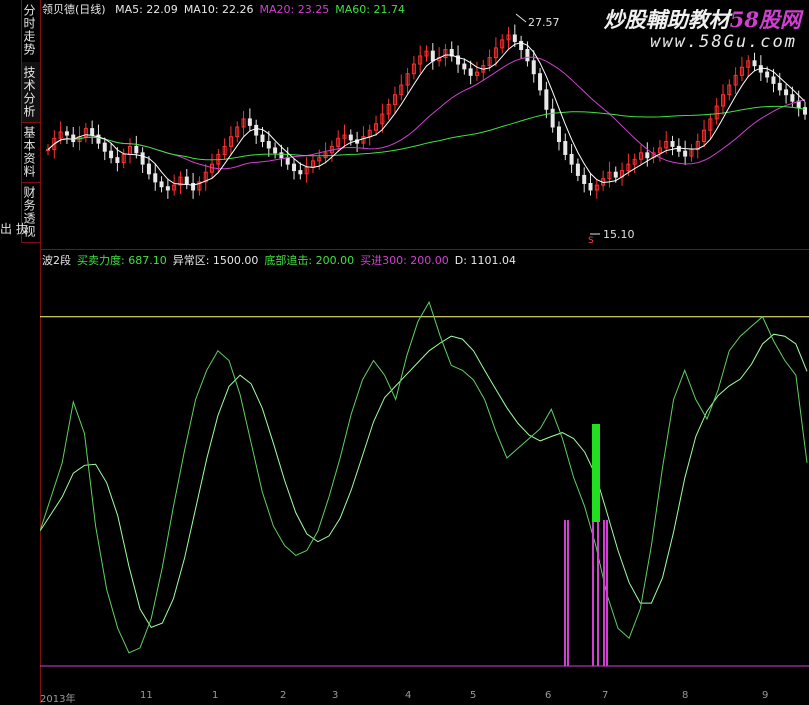  I want to click on tab-basic-info: 基本资料, so click(30, 152).